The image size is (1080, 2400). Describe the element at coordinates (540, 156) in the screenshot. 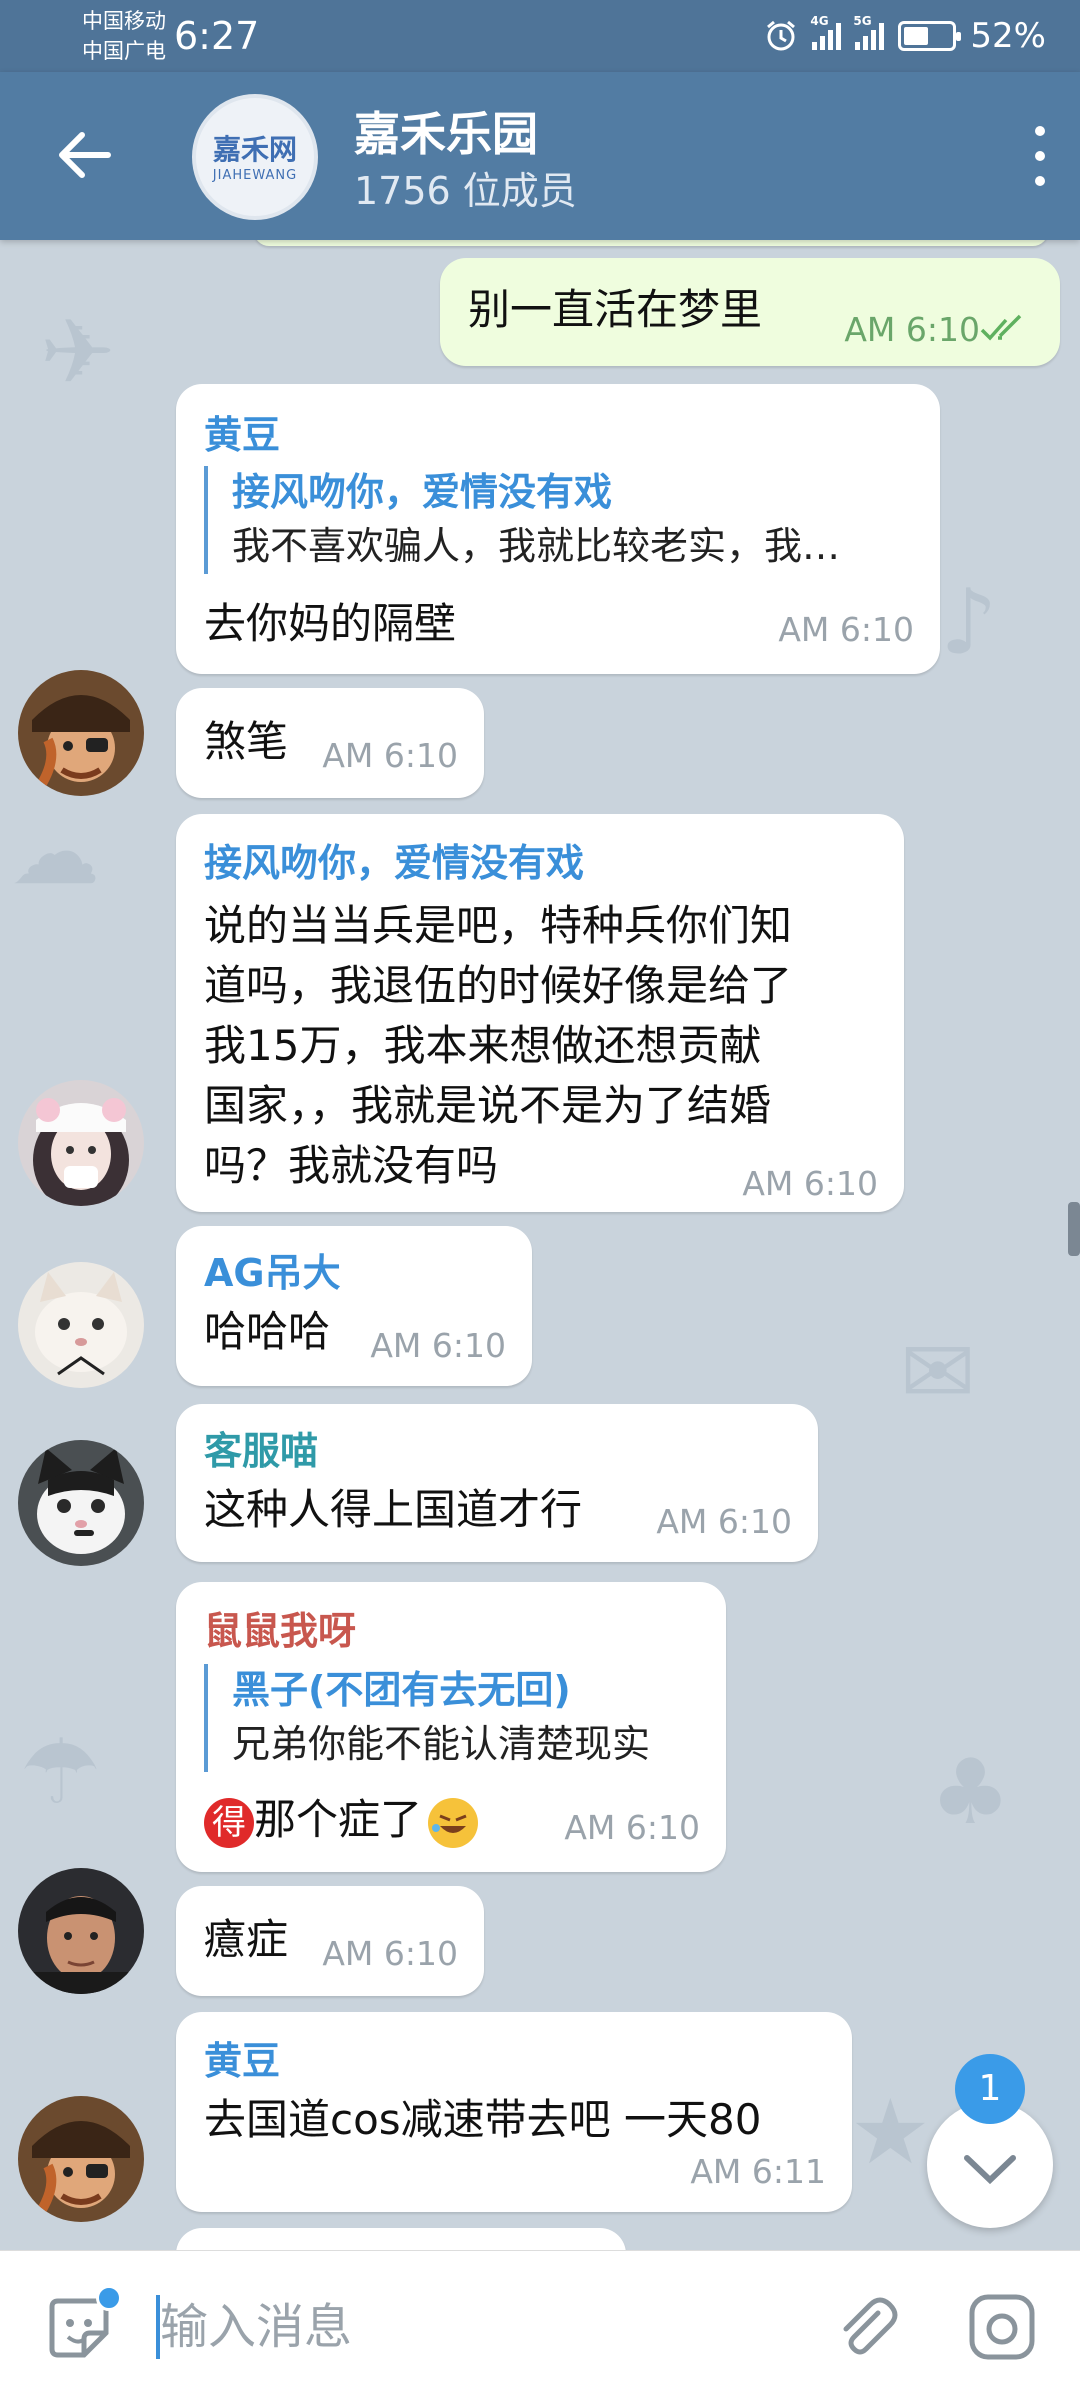

I see `chat-header: 嘉禾网 JIAHEWANG 嘉禾乐园 1756 位成员` at that location.